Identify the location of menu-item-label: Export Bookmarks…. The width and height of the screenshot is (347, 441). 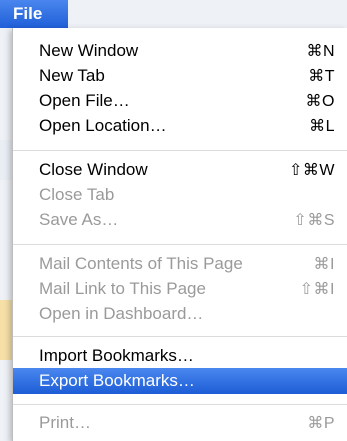
(117, 380).